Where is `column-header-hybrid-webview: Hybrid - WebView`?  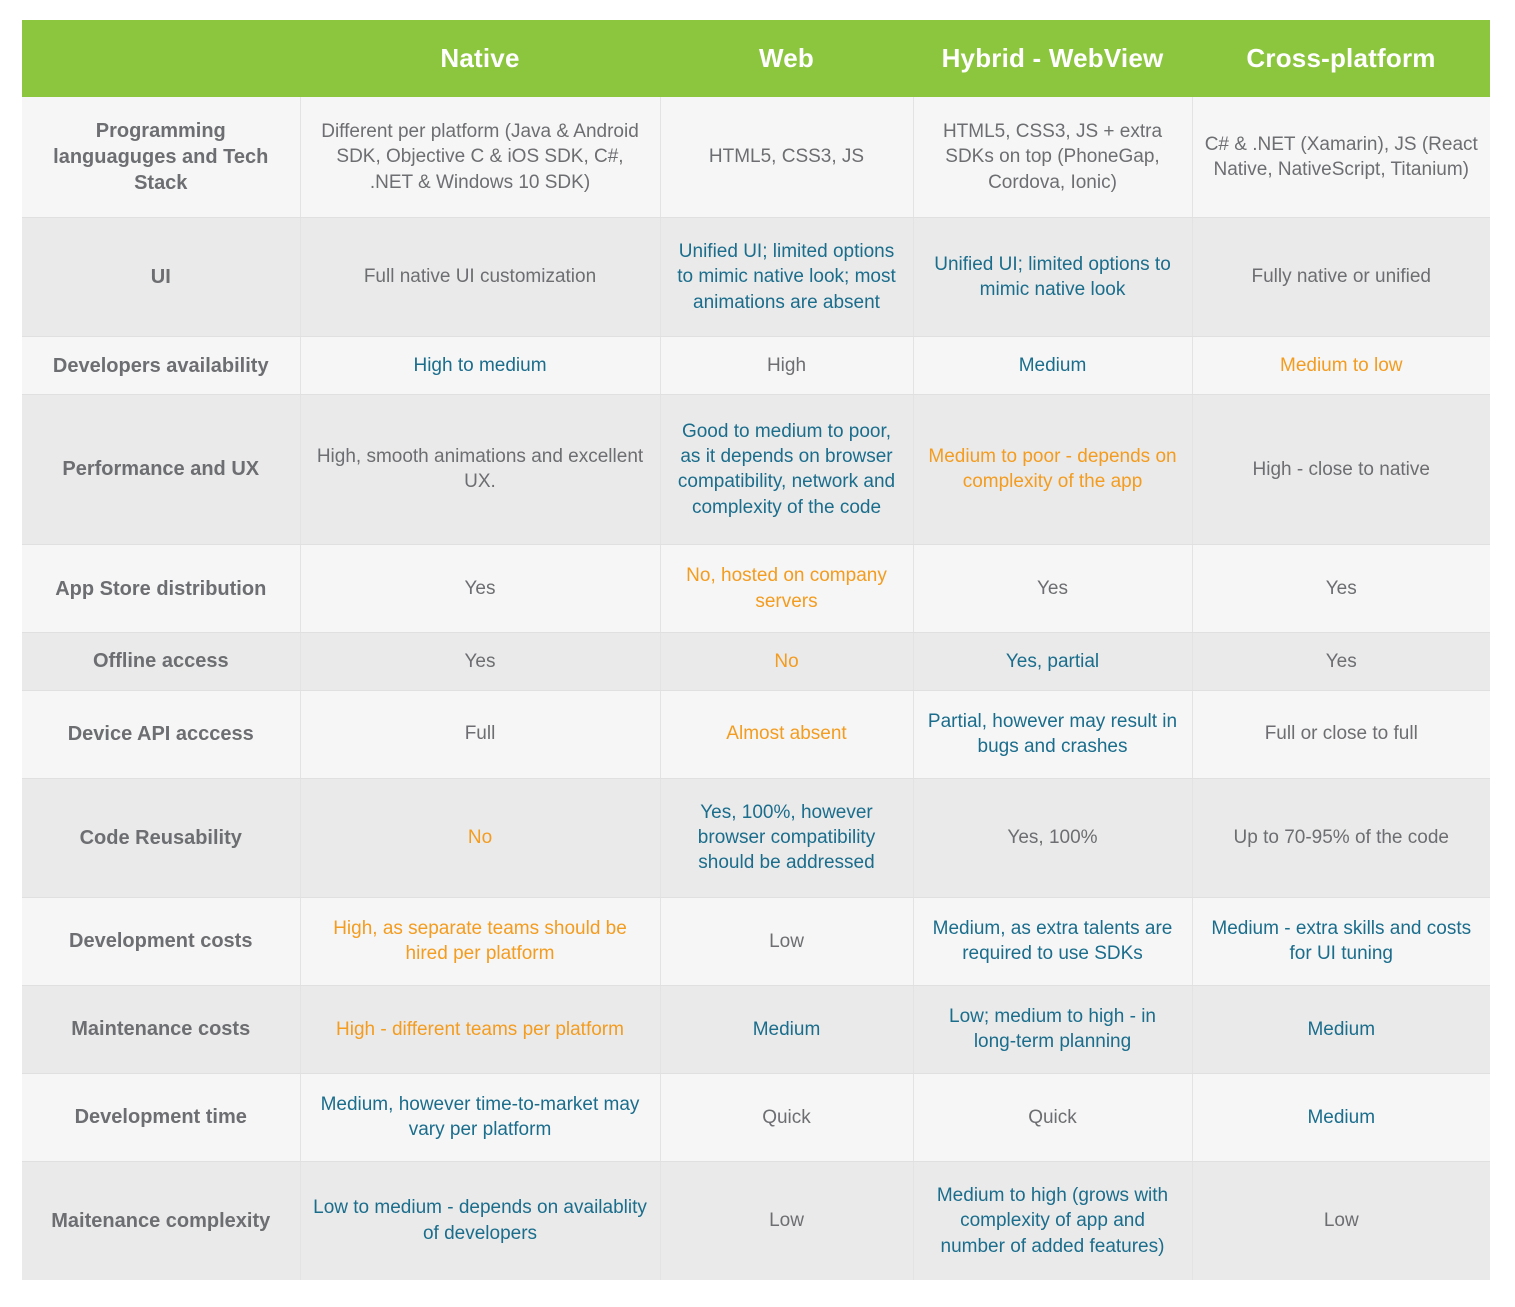
column-header-hybrid-webview: Hybrid - WebView is located at coordinates (1052, 58).